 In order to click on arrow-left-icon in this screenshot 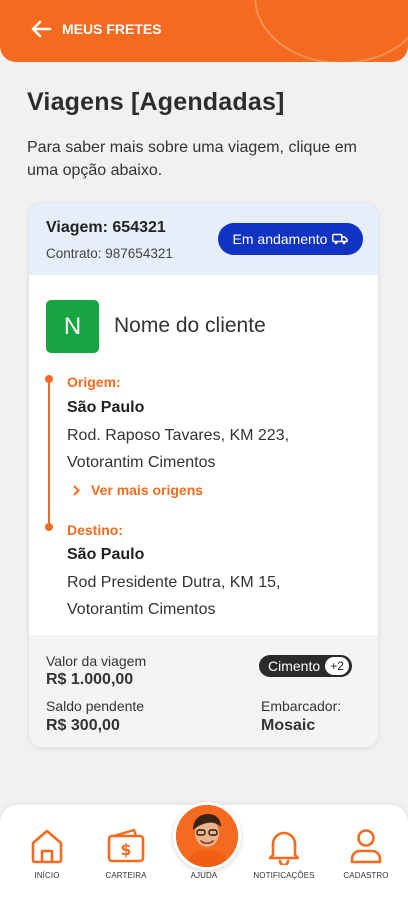, I will do `click(41, 29)`.